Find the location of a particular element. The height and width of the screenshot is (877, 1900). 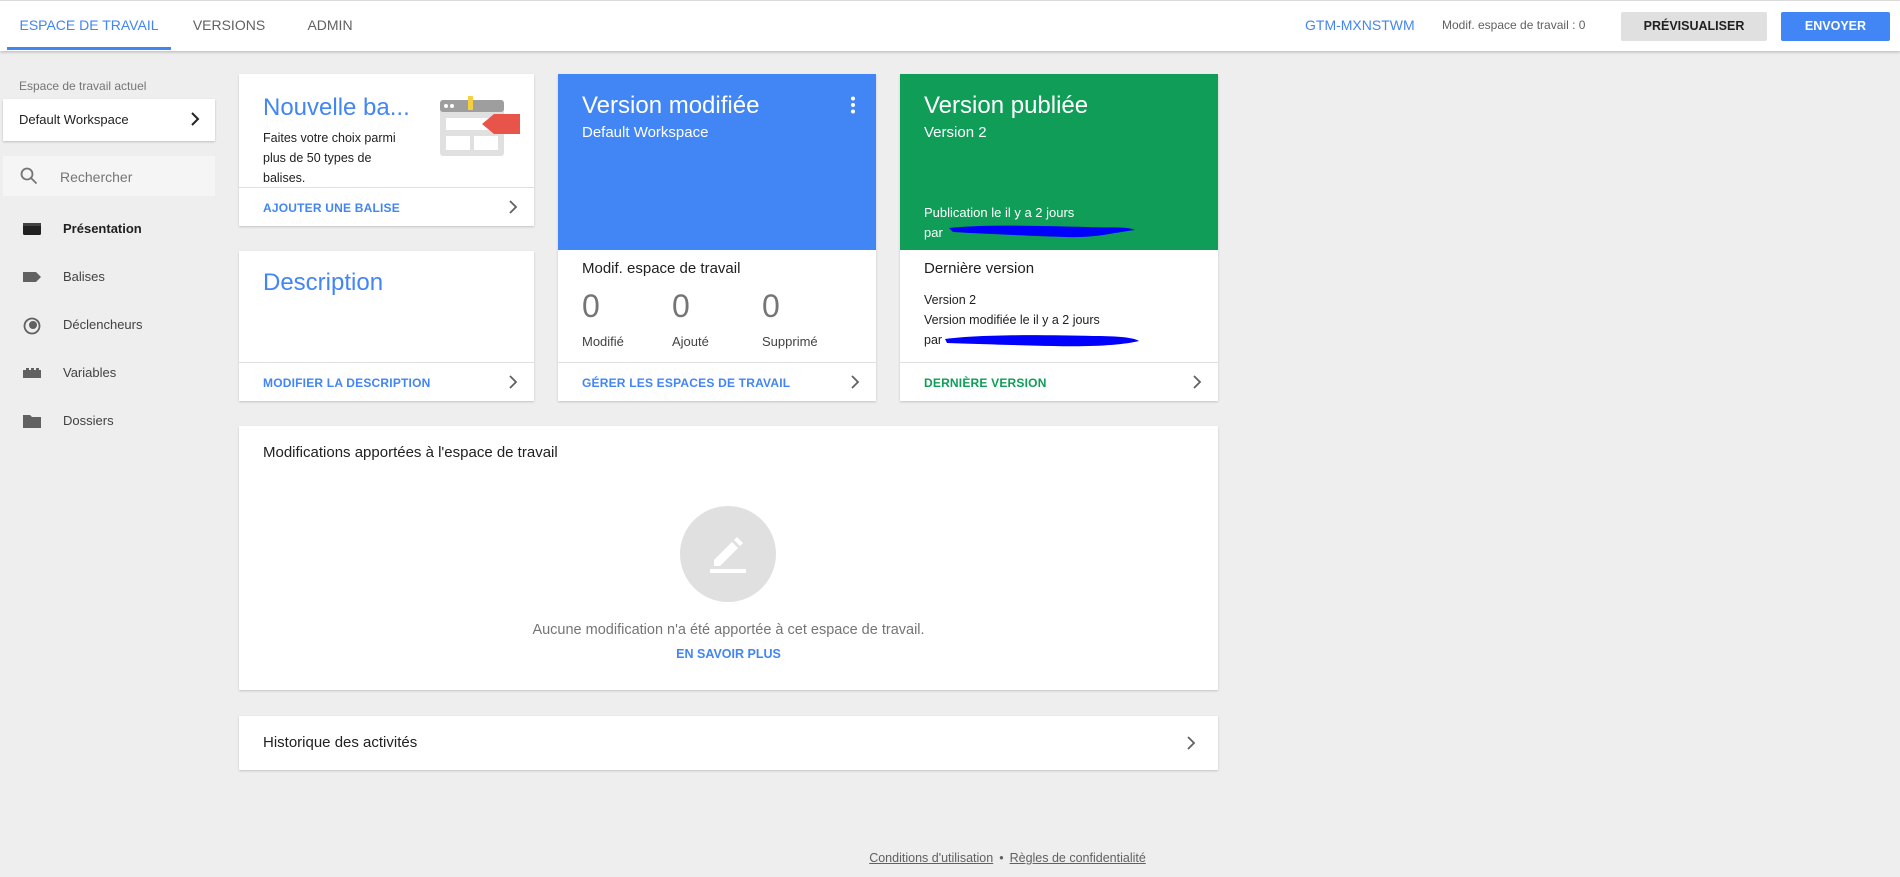

sidebar-item-folders: Dossiers is located at coordinates (107, 421).